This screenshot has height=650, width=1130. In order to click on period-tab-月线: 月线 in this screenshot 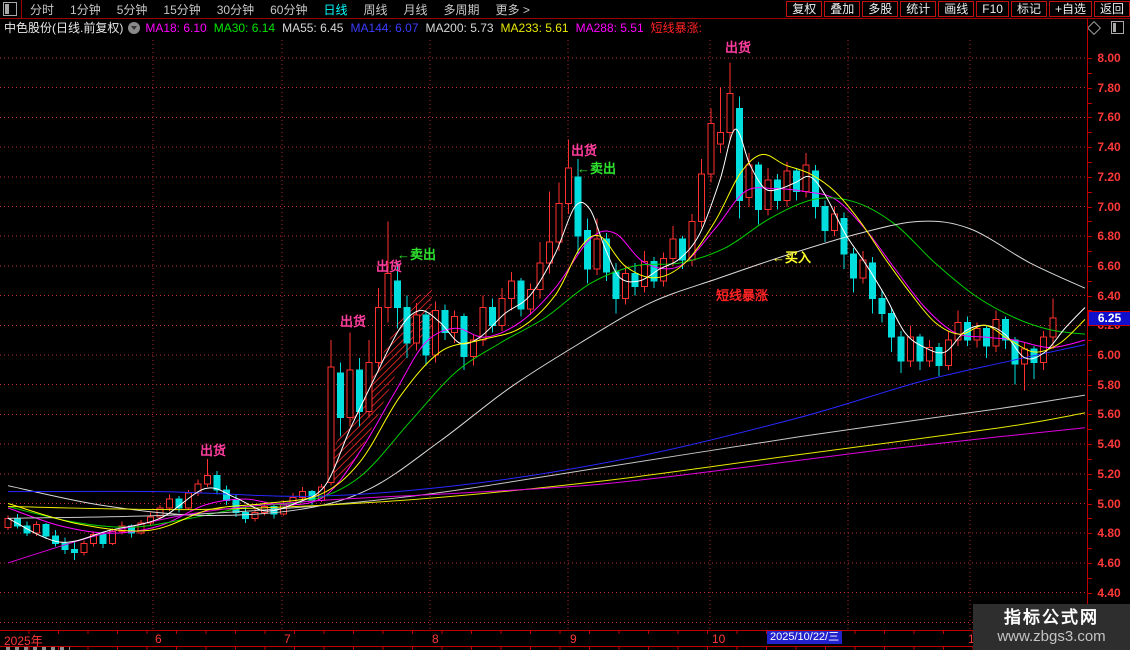, I will do `click(416, 9)`.